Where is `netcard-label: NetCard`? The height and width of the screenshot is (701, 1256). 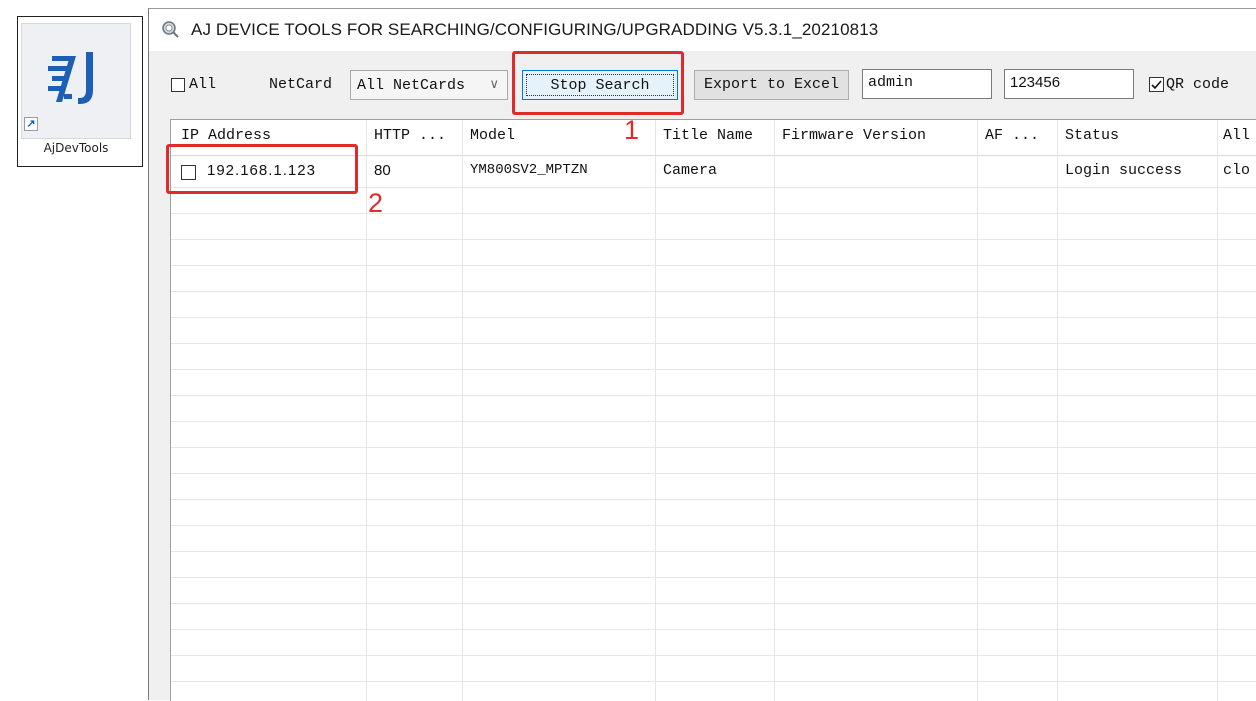 netcard-label: NetCard is located at coordinates (301, 84).